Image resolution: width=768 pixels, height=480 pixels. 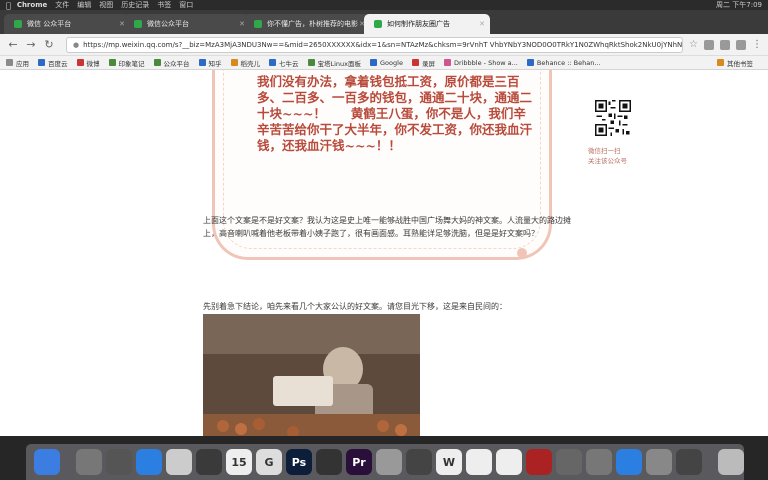 I want to click on tab-3: 如何制作朋友圈广告 ✕, so click(x=427, y=24).